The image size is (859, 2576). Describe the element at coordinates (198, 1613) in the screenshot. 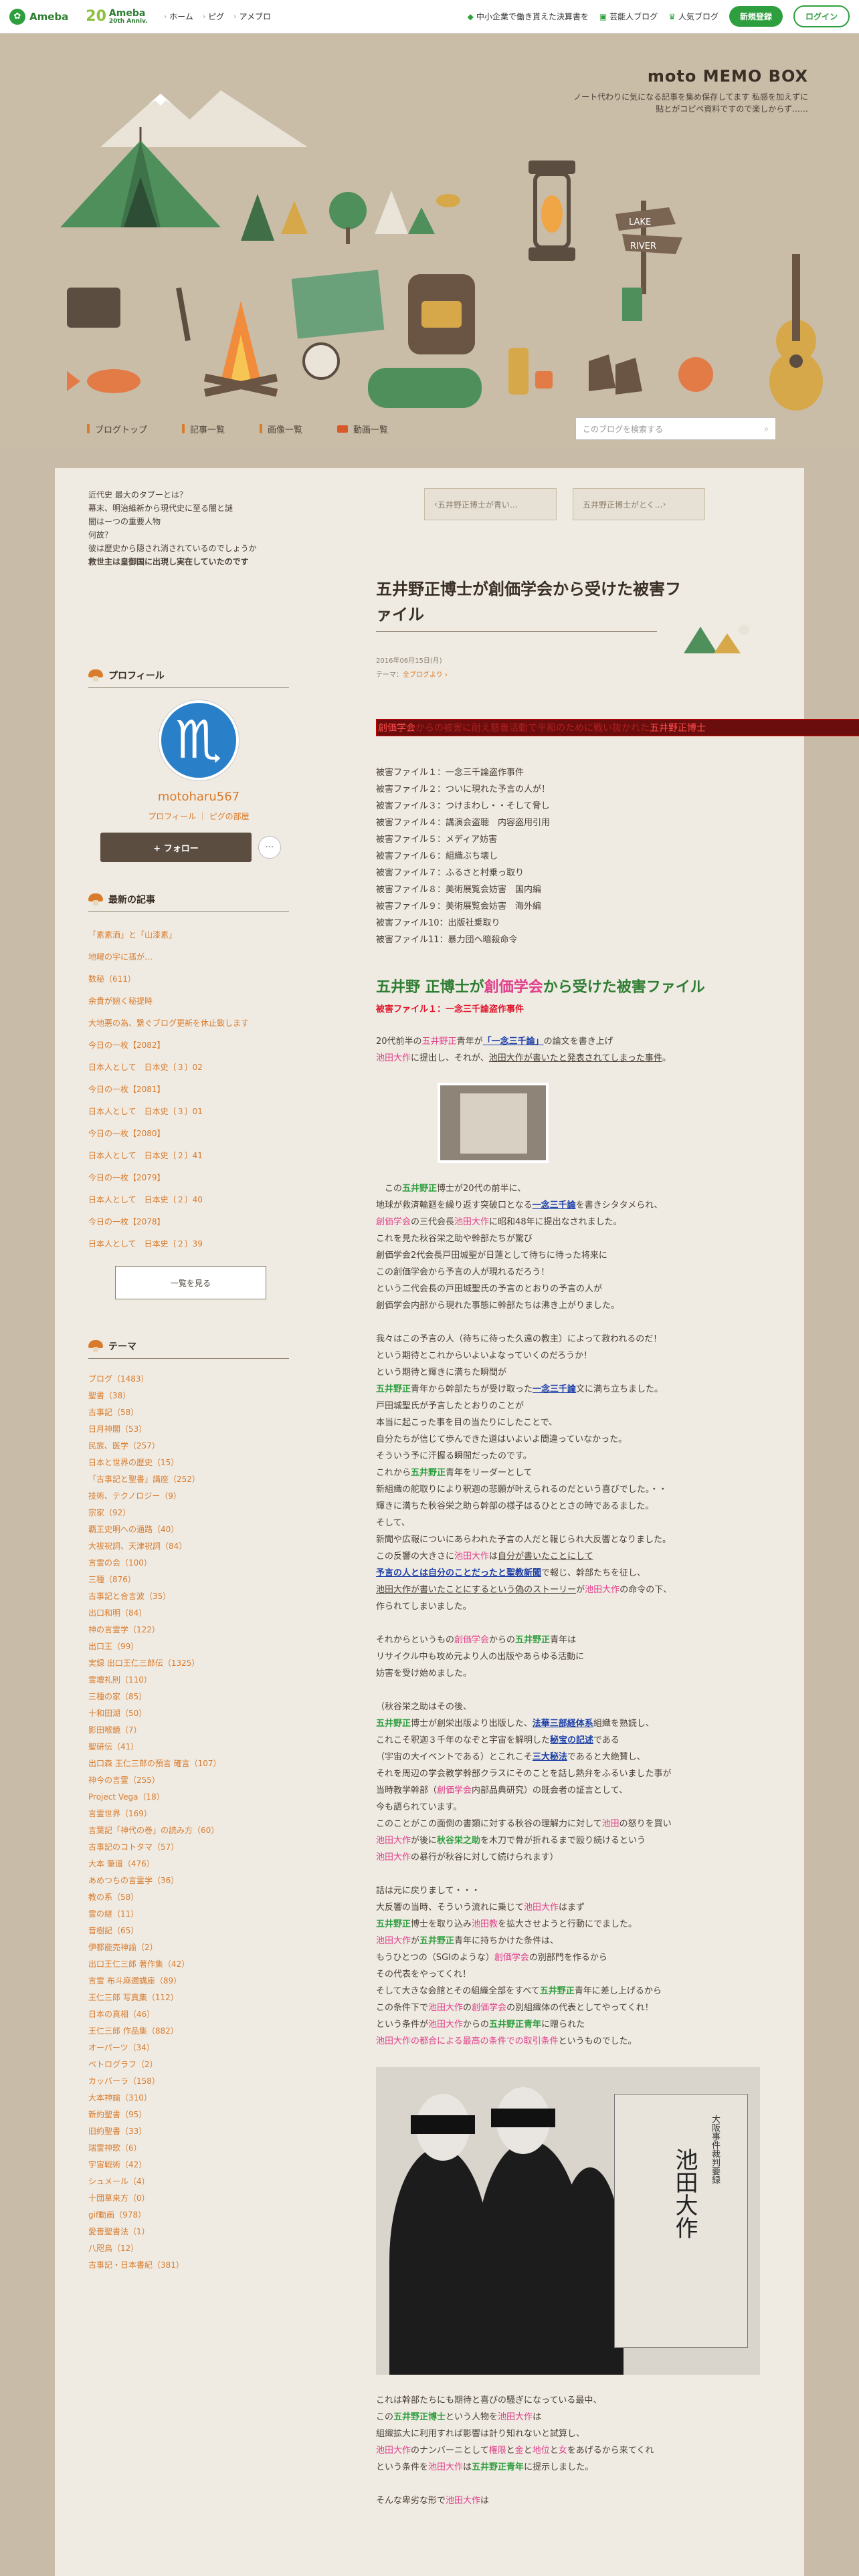

I see `theme-link: 出口和明（84）` at that location.